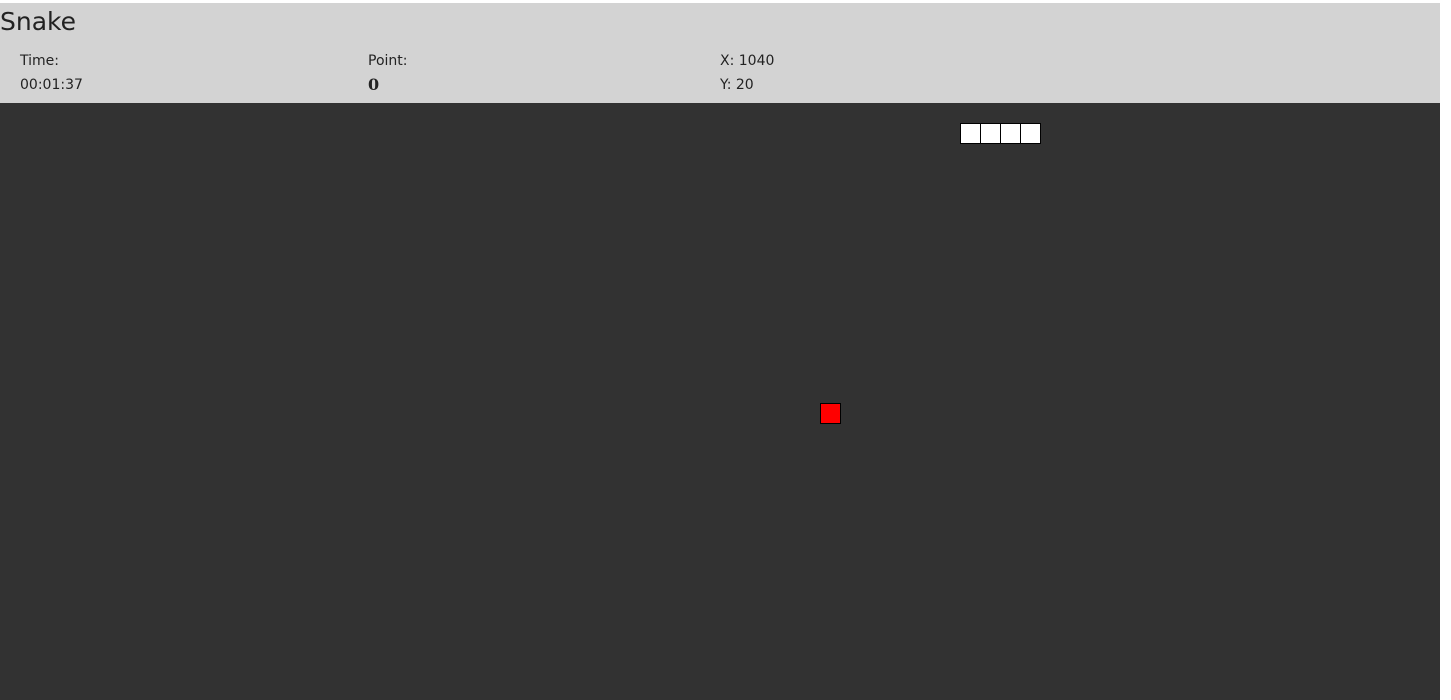  Describe the element at coordinates (737, 85) in the screenshot. I see `y-coordinate: Y: 20` at that location.